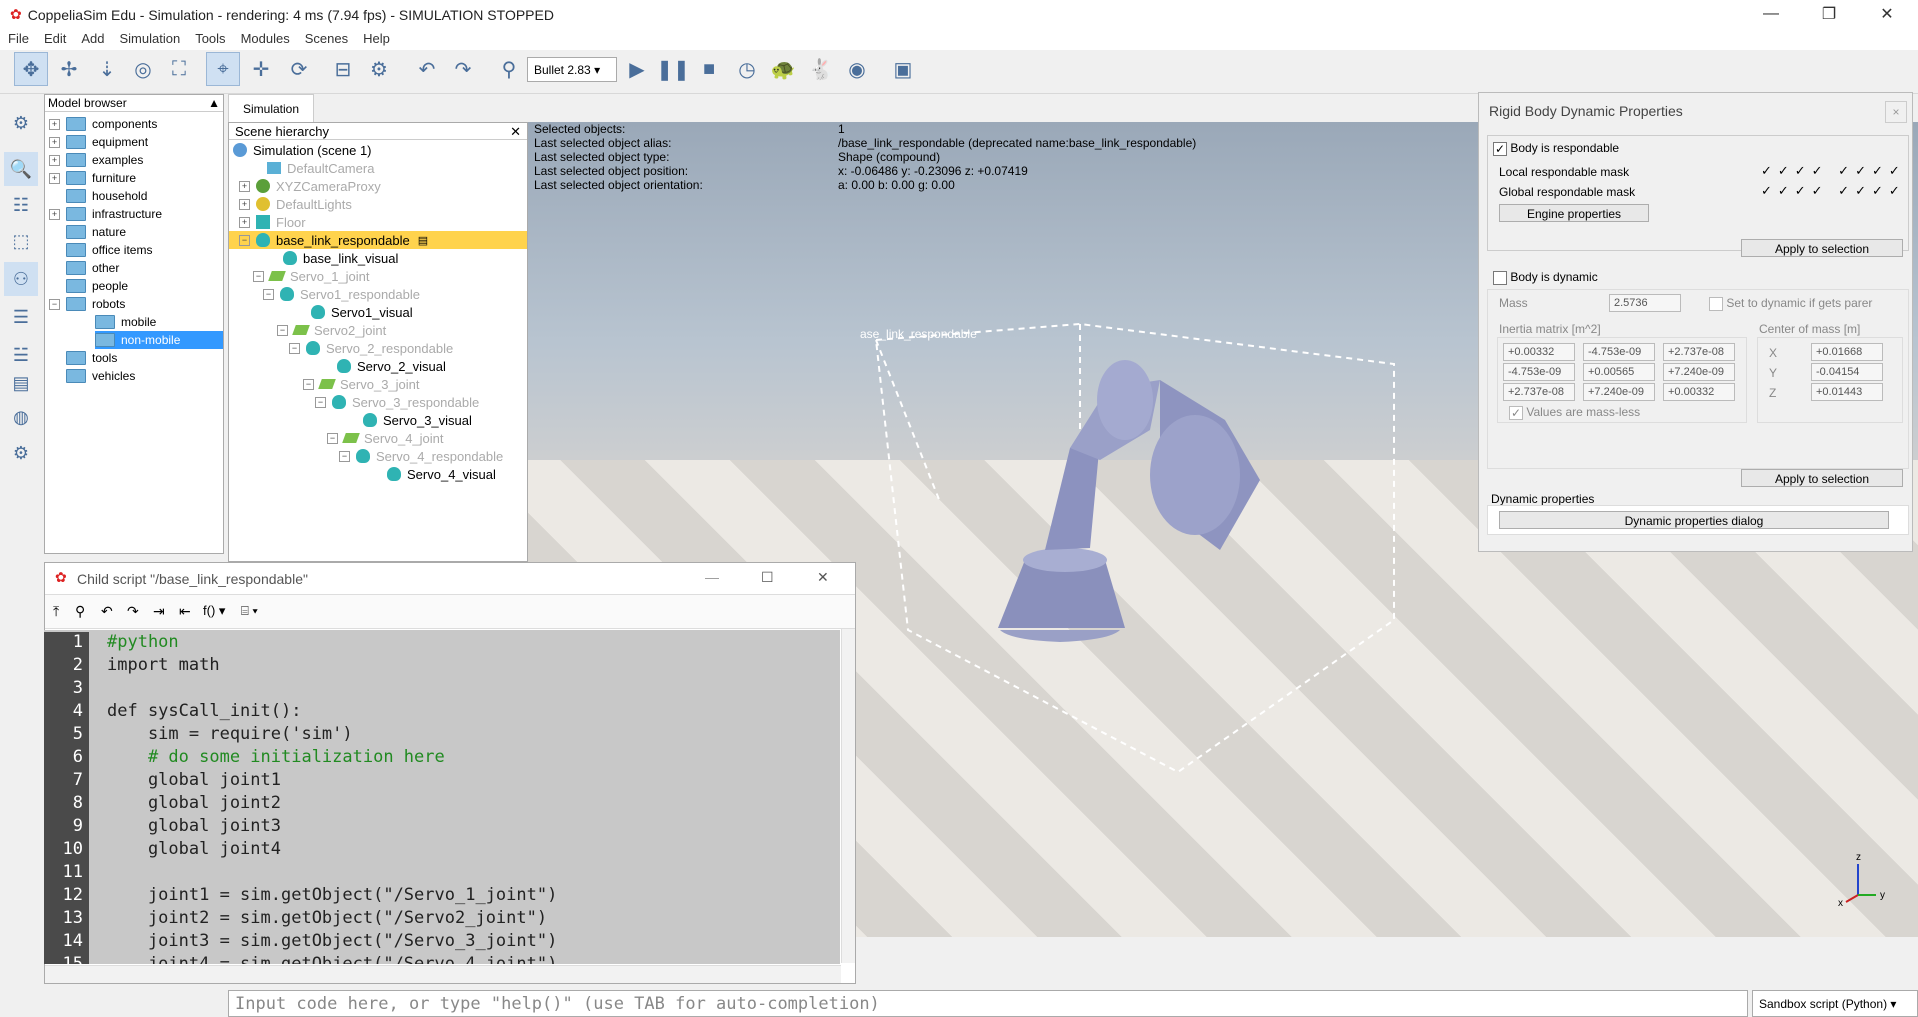 This screenshot has height=1017, width=1918. I want to click on inertia-field: -4.753e-09, so click(1539, 372).